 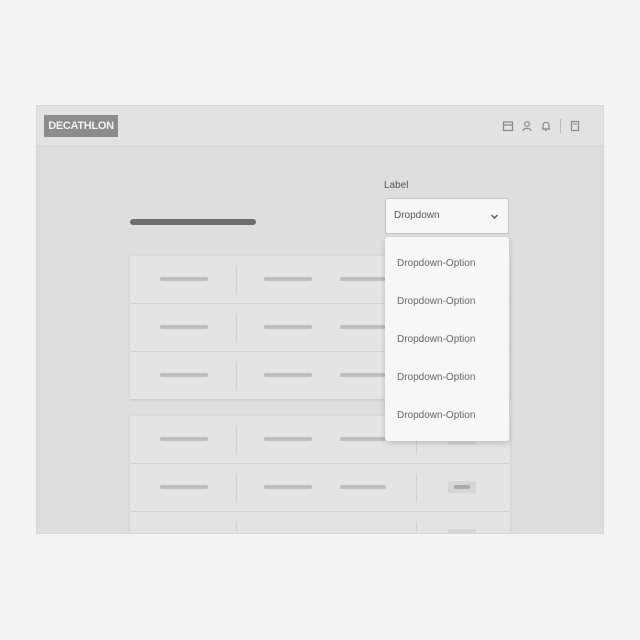 What do you see at coordinates (396, 185) in the screenshot?
I see `dropdown-label: Label` at bounding box center [396, 185].